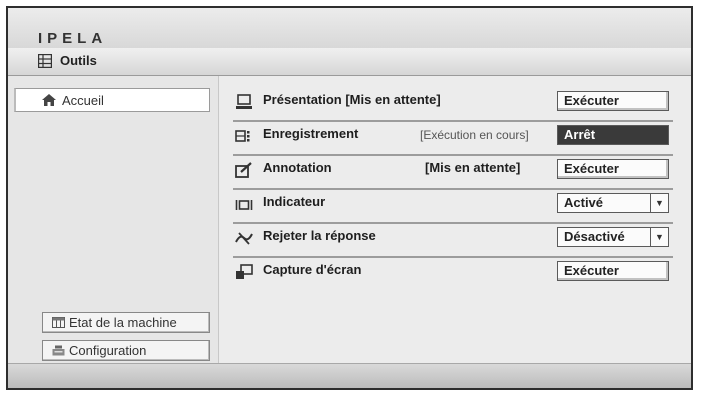 The height and width of the screenshot is (400, 703). I want to click on indicator-icon, so click(244, 205).